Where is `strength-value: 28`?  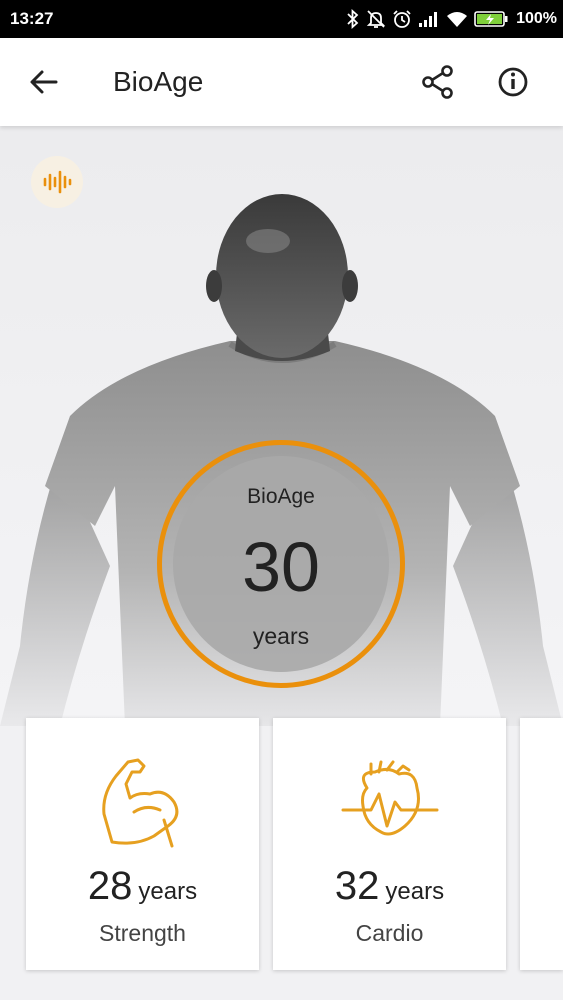 strength-value: 28 is located at coordinates (110, 886).